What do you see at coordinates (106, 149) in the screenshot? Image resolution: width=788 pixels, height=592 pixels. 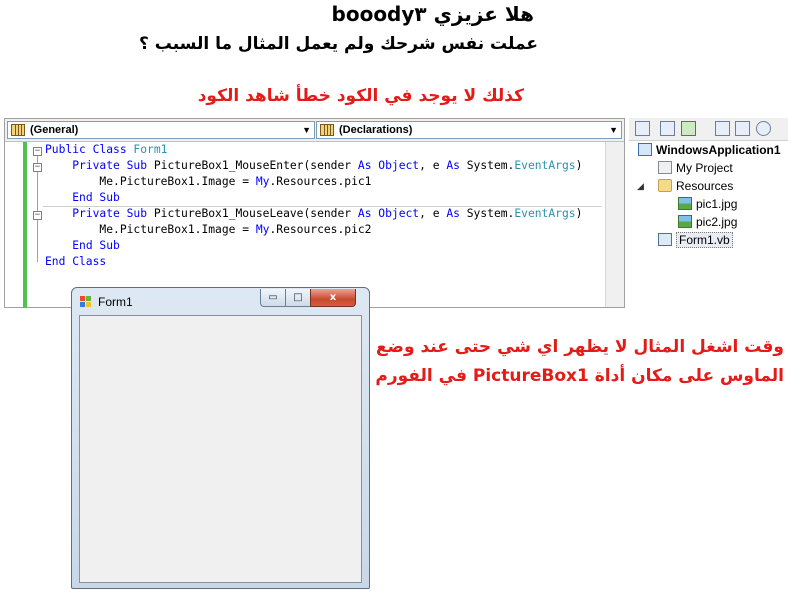 I see `code-line-1: Public Class Form1` at bounding box center [106, 149].